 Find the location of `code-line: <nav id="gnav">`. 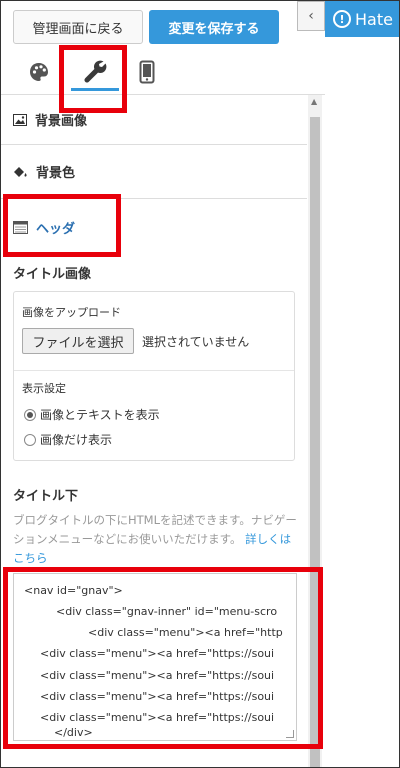

code-line: <nav id="gnav"> is located at coordinates (73, 590).